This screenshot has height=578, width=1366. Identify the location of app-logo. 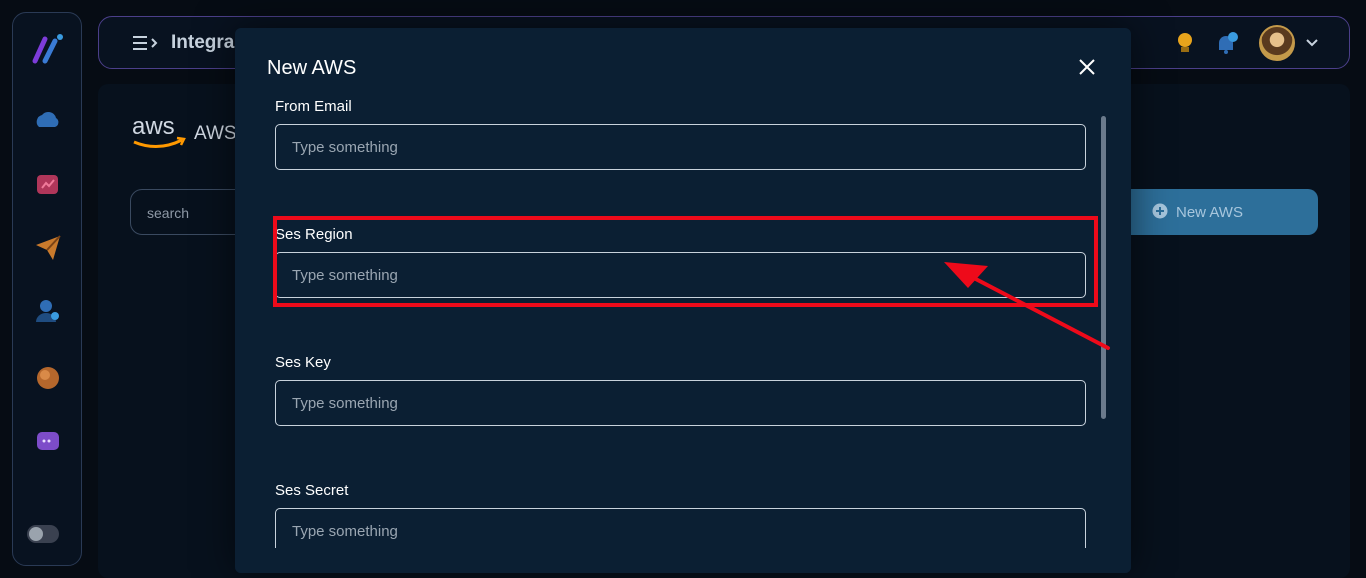
(49, 49).